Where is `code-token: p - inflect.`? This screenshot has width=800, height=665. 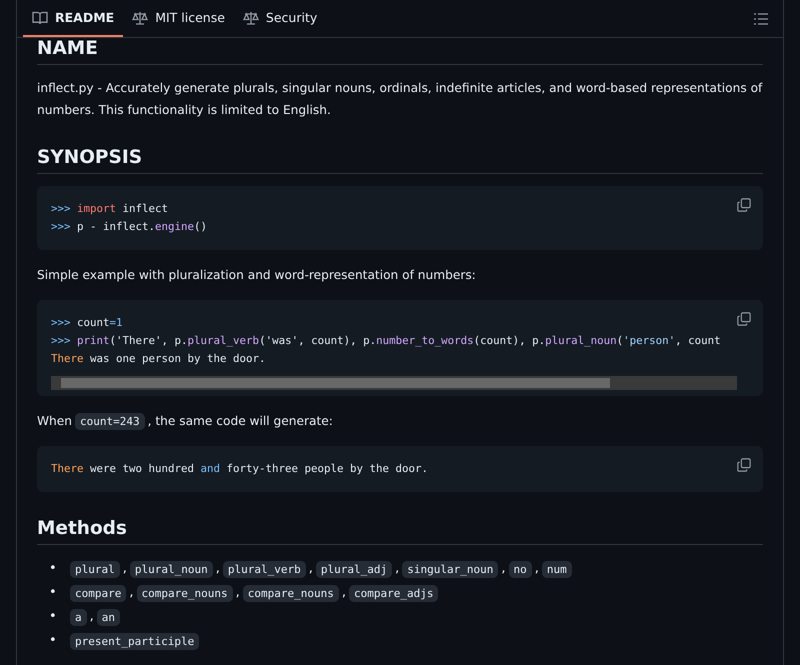 code-token: p - inflect. is located at coordinates (116, 226).